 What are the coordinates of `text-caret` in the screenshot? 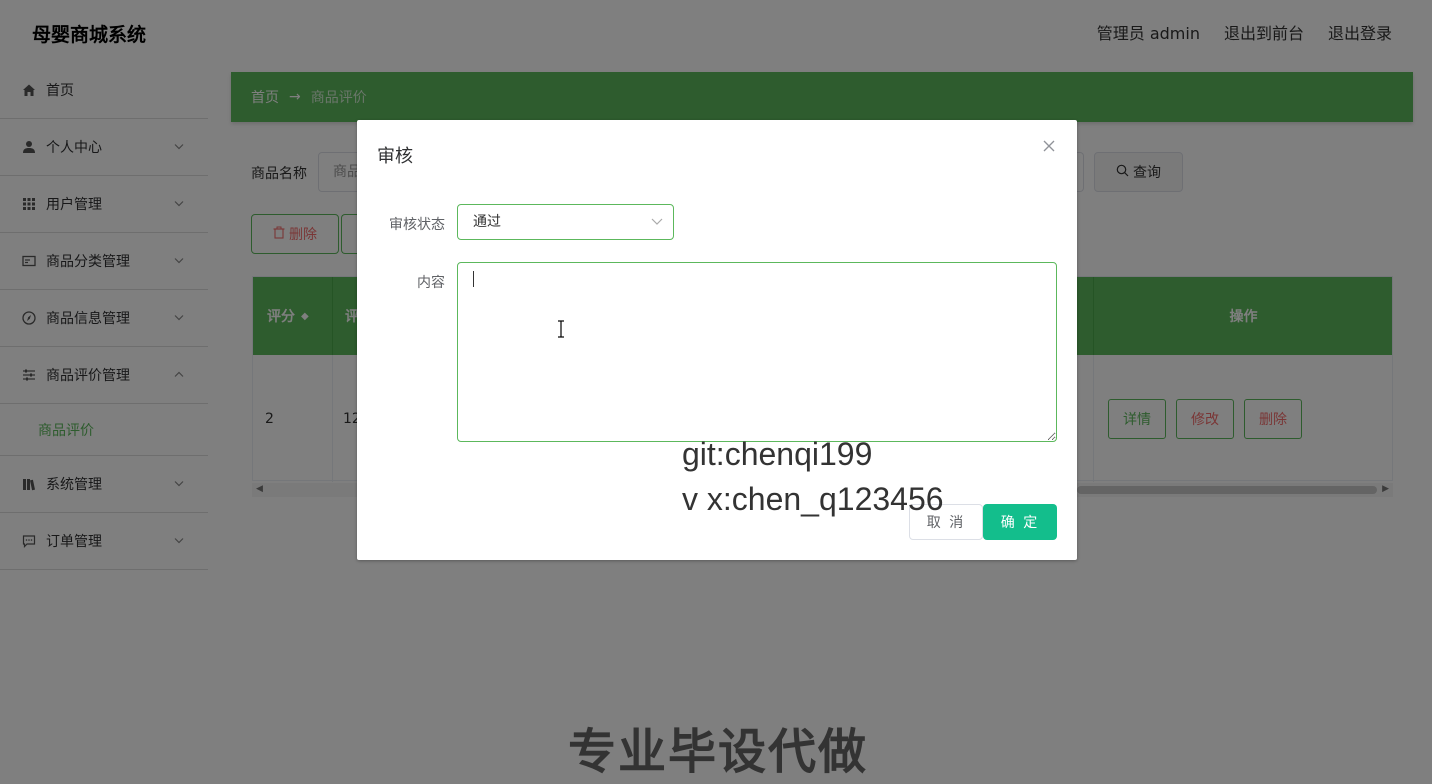 It's located at (473, 279).